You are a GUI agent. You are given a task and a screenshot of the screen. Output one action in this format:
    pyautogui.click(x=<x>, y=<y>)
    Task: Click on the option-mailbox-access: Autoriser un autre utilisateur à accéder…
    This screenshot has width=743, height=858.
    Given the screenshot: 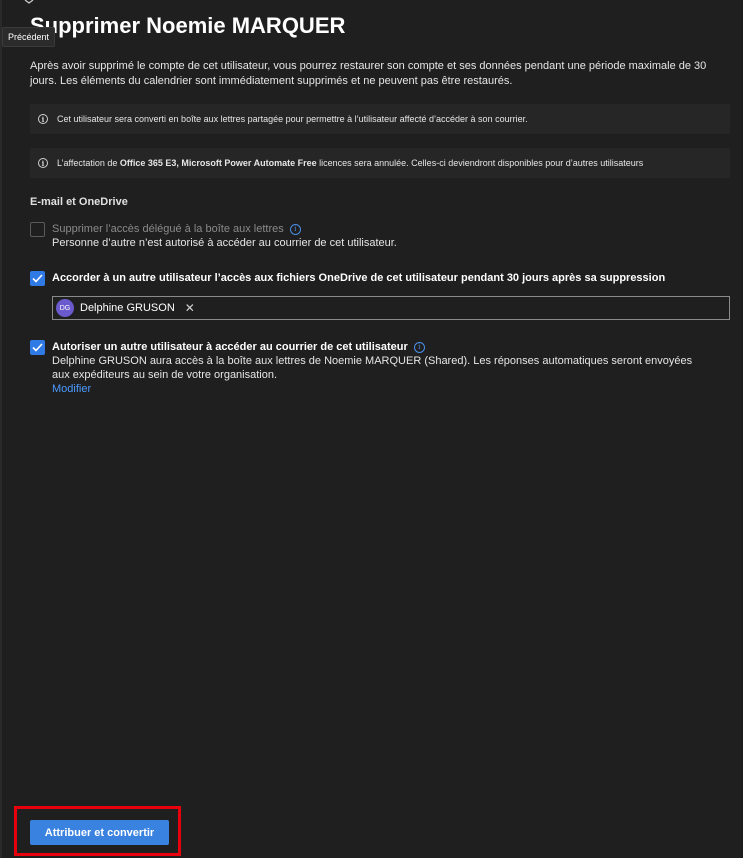 What is the action you would take?
    pyautogui.click(x=371, y=368)
    